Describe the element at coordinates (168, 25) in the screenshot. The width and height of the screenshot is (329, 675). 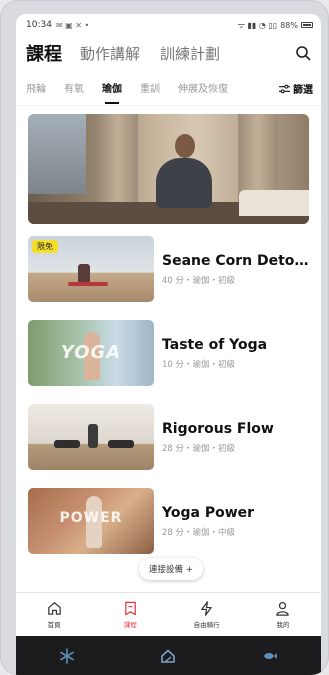
I see `status-bar: 10:34 ✉ ▣ ✕ • ᯤ ▮▮ ◔ ▯▯ 88%` at that location.